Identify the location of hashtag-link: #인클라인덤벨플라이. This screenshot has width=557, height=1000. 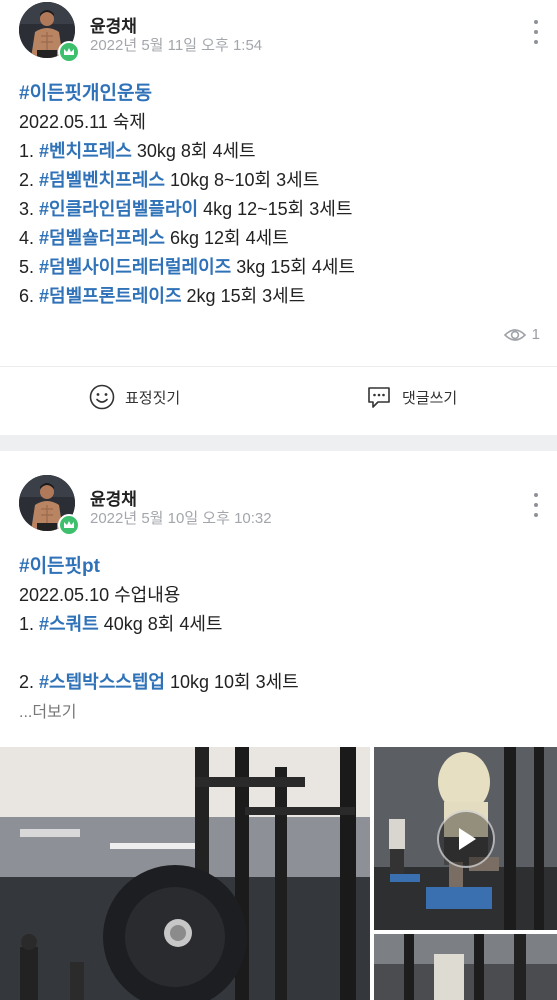
(118, 209).